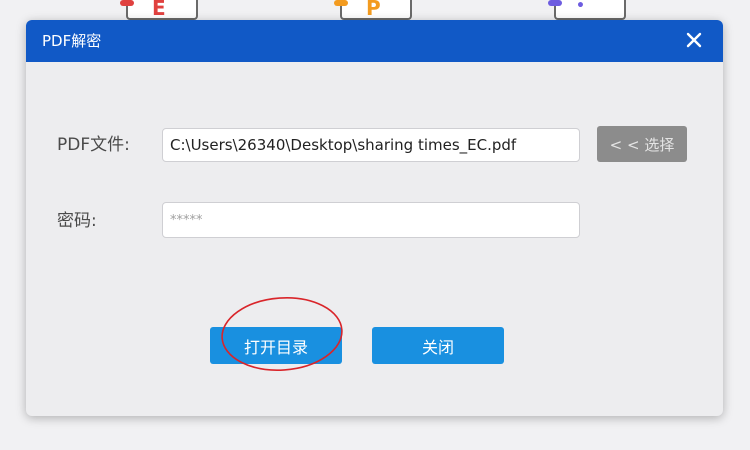  I want to click on pdf-file-label: PDF文件:, so click(93, 145).